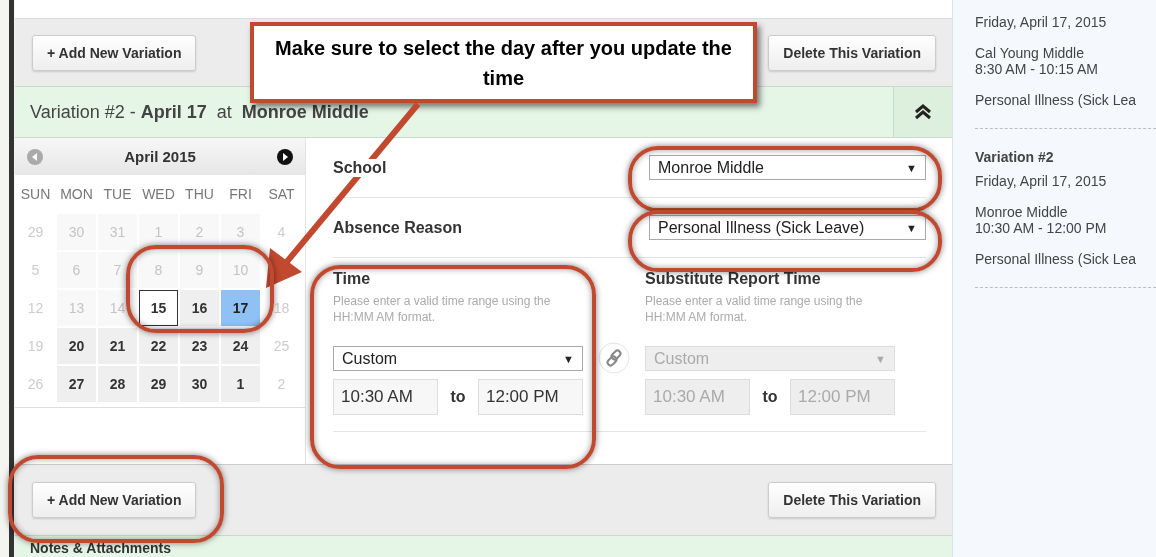 The width and height of the screenshot is (1156, 557). Describe the element at coordinates (160, 156) in the screenshot. I see `month-title: April 2015` at that location.